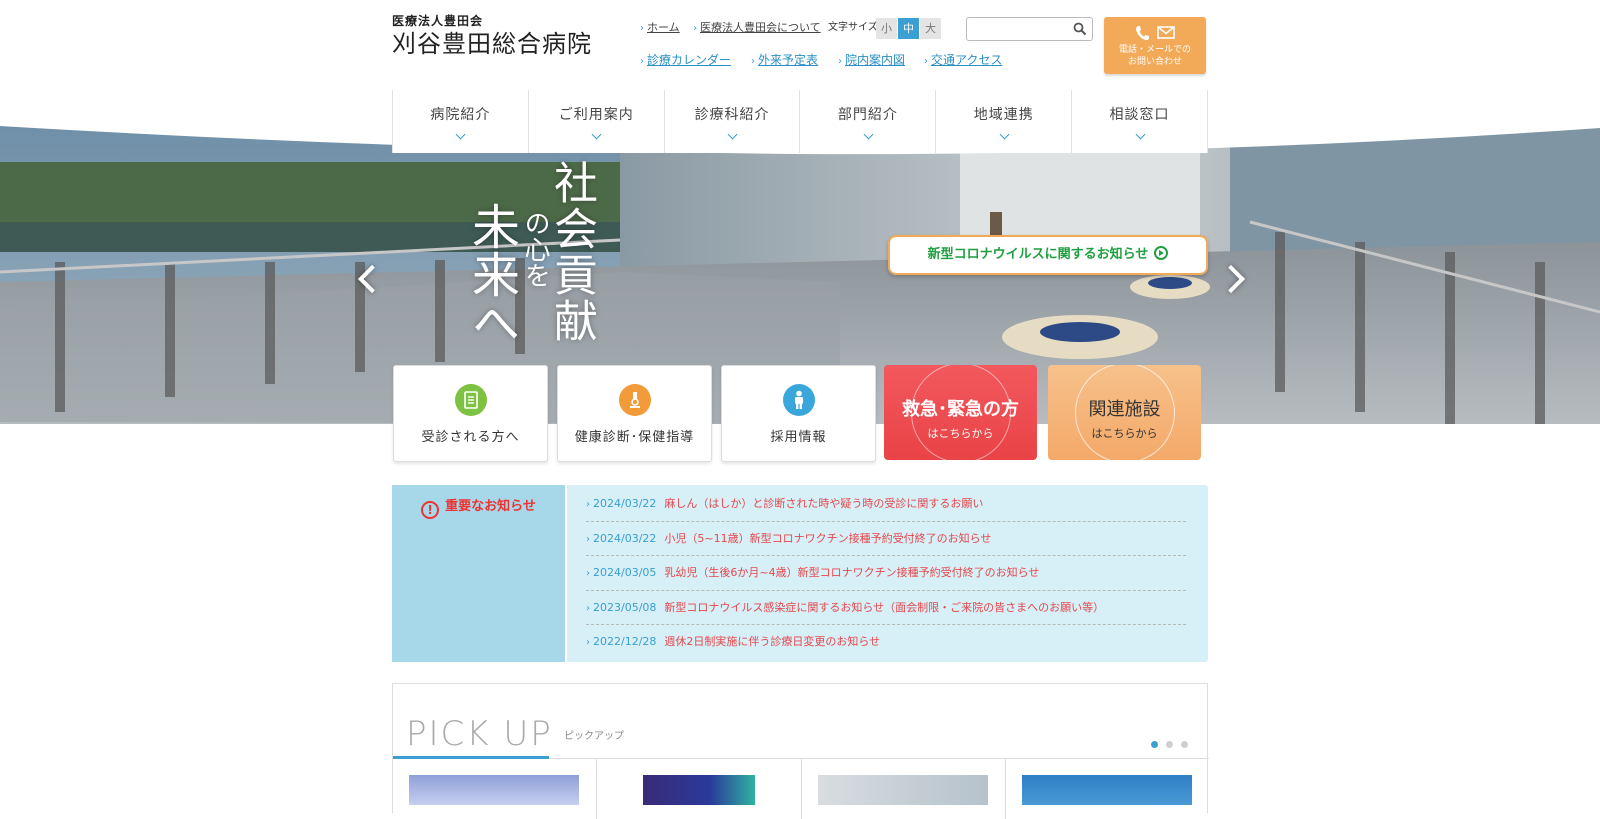  Describe the element at coordinates (908, 28) in the screenshot. I see `font-size-medium-button: 中` at that location.